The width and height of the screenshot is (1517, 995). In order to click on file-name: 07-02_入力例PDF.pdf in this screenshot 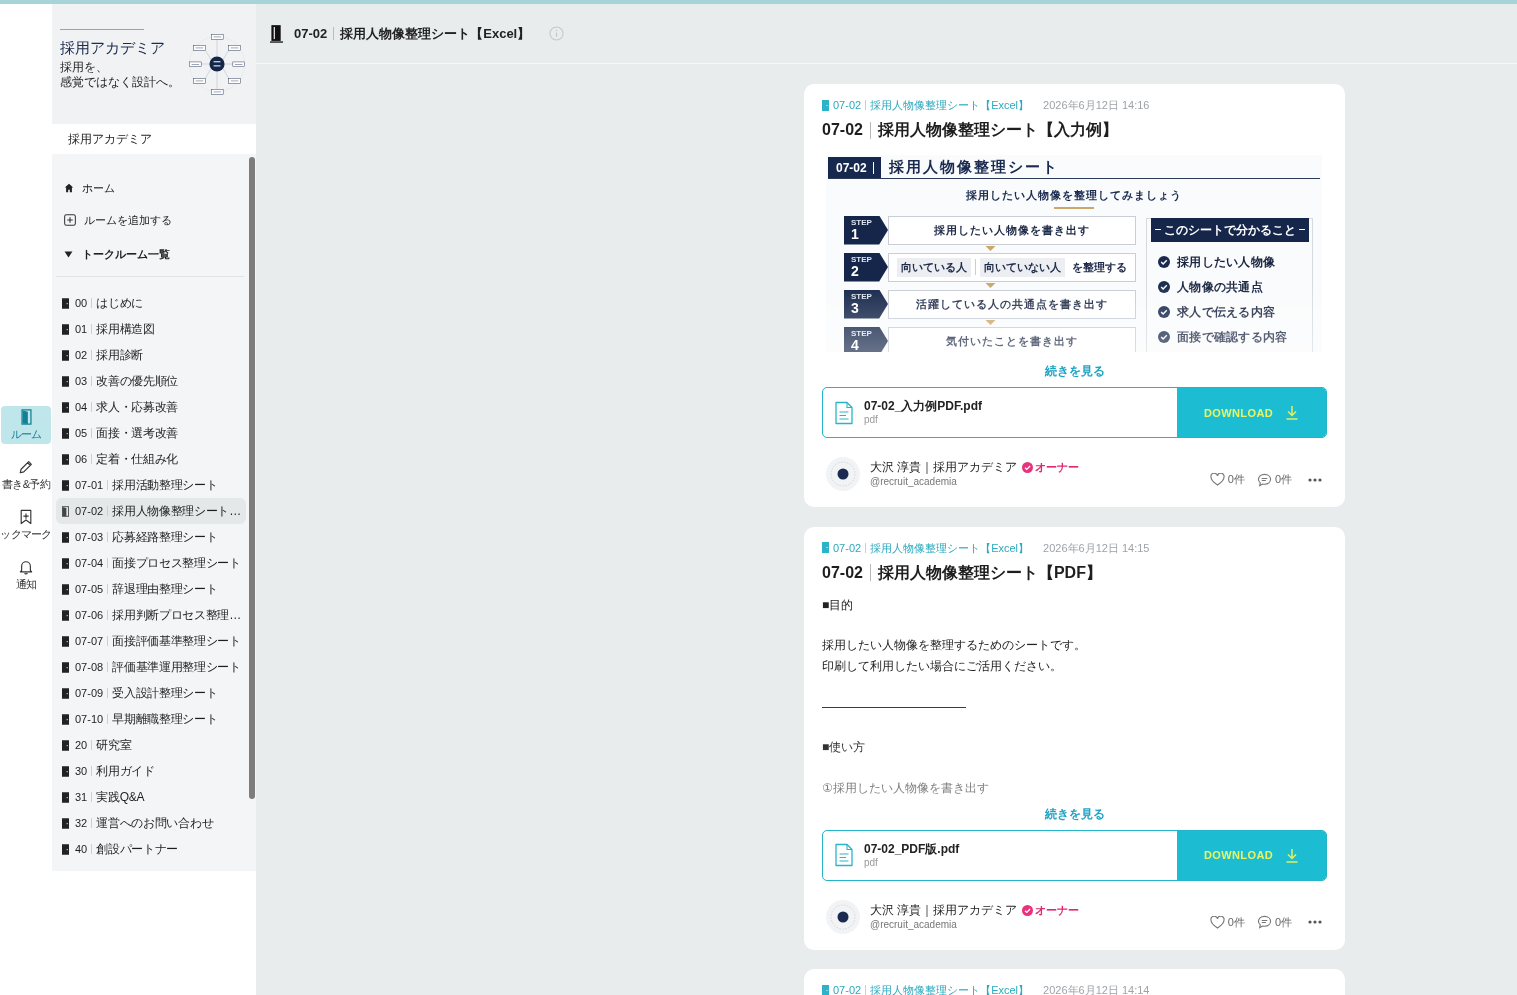, I will do `click(923, 406)`.